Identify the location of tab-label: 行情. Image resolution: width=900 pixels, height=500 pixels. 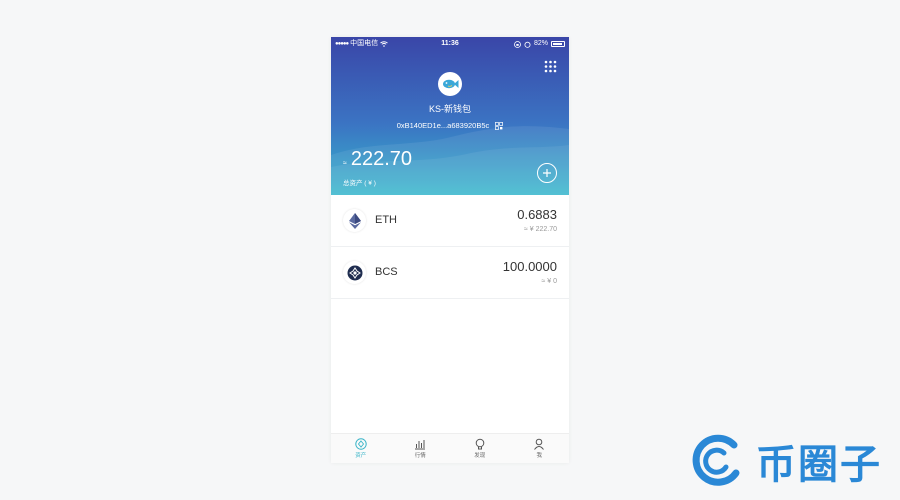
(420, 456).